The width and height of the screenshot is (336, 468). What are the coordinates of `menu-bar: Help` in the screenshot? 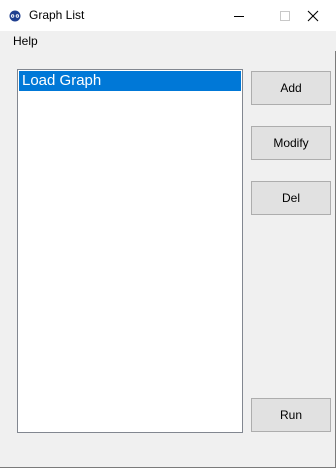 It's located at (168, 41).